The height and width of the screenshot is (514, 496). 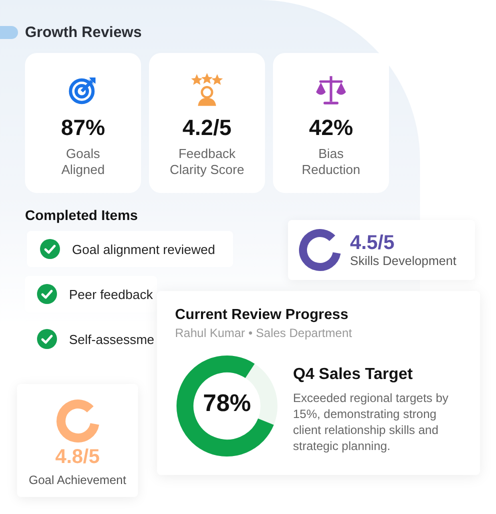 What do you see at coordinates (83, 128) in the screenshot?
I see `stat-value: 87%` at bounding box center [83, 128].